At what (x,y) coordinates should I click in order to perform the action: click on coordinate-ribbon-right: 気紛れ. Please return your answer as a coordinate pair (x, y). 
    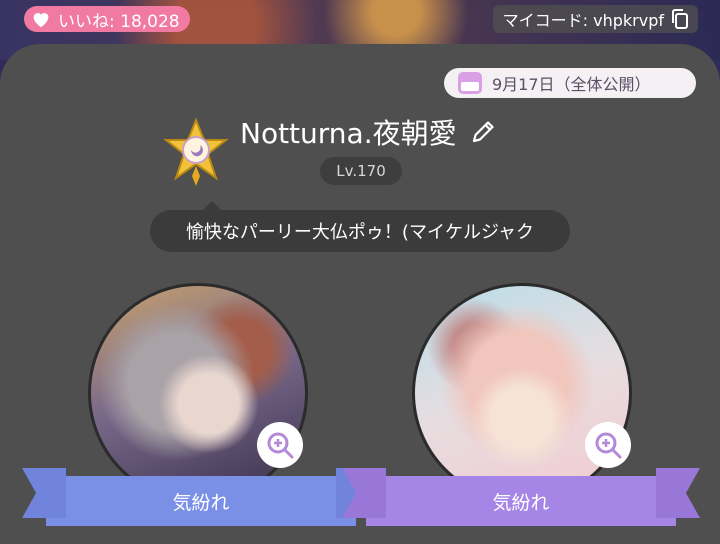
    Looking at the image, I should click on (521, 497).